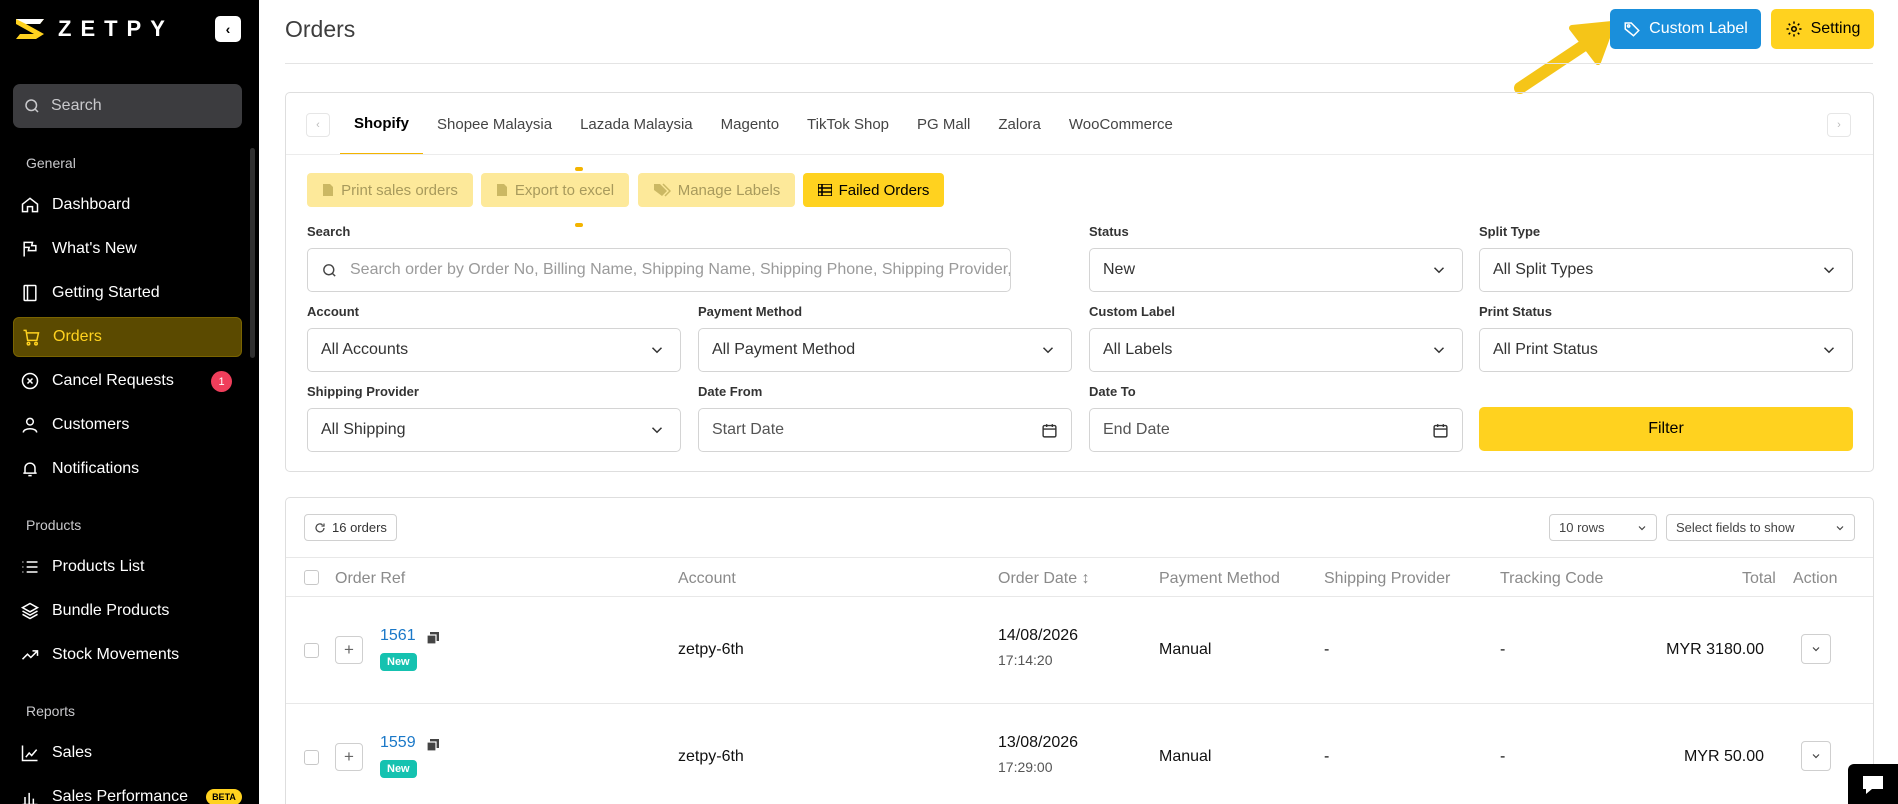 The image size is (1898, 804). What do you see at coordinates (94, 29) in the screenshot?
I see `brand-logo: ZETPY` at bounding box center [94, 29].